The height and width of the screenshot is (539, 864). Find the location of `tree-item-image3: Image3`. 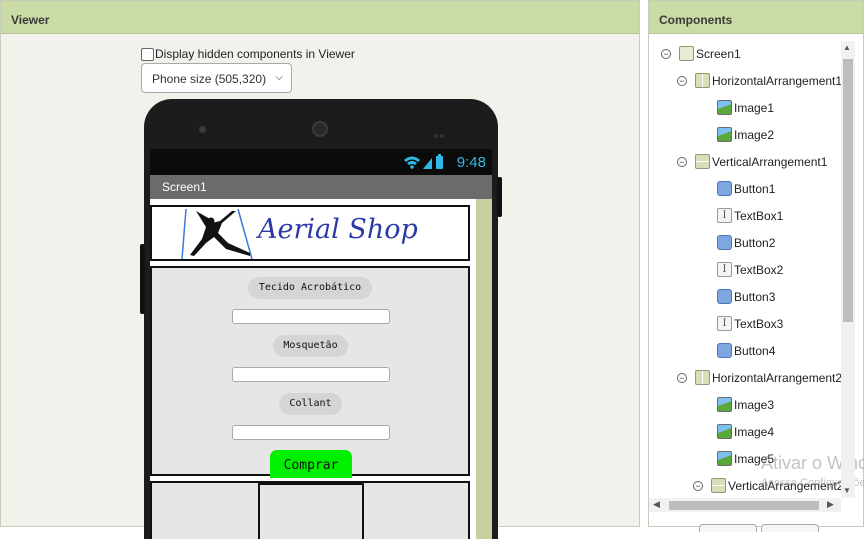

tree-item-image3: Image3 is located at coordinates (745, 404).